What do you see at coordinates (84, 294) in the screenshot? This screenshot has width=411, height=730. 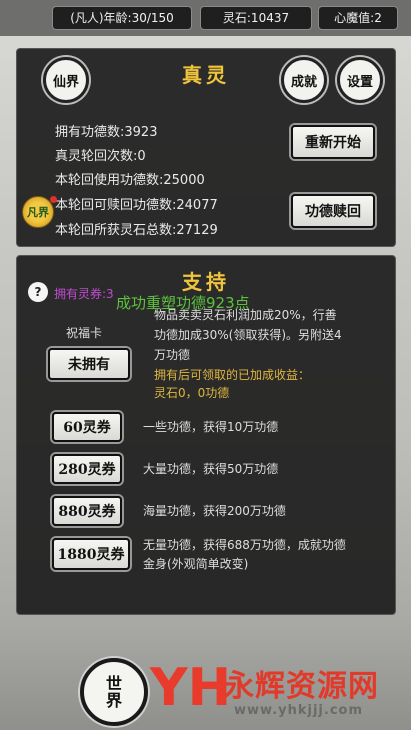 I see `coupons-owned: 拥有灵券:3` at bounding box center [84, 294].